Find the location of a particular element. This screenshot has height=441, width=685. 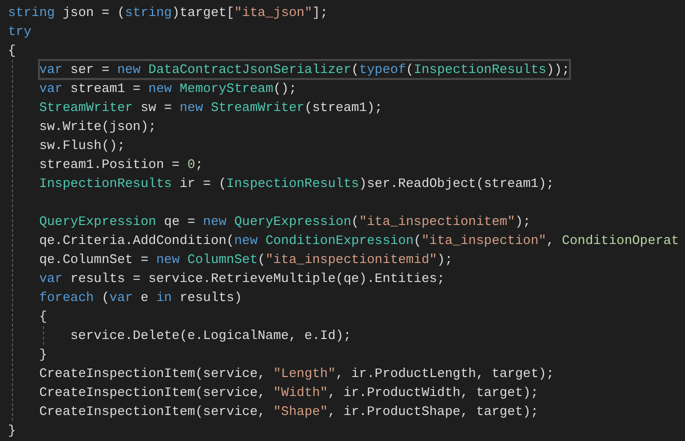

code-line: var stream1 = new MemoryStream(); is located at coordinates (168, 89).